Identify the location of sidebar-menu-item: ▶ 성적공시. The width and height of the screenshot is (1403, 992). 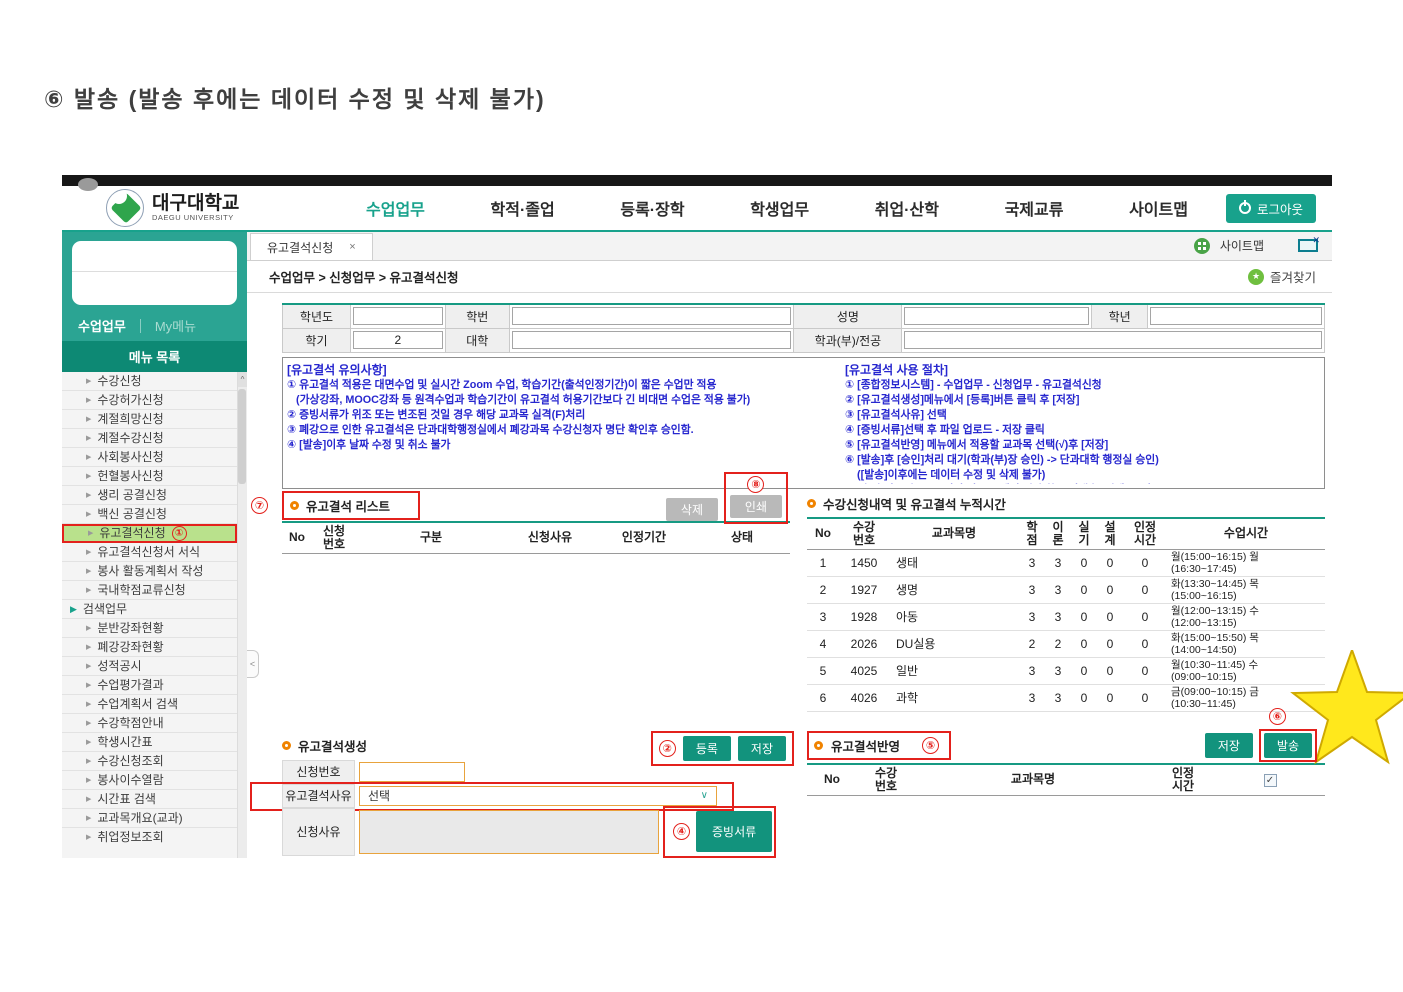
(149, 666).